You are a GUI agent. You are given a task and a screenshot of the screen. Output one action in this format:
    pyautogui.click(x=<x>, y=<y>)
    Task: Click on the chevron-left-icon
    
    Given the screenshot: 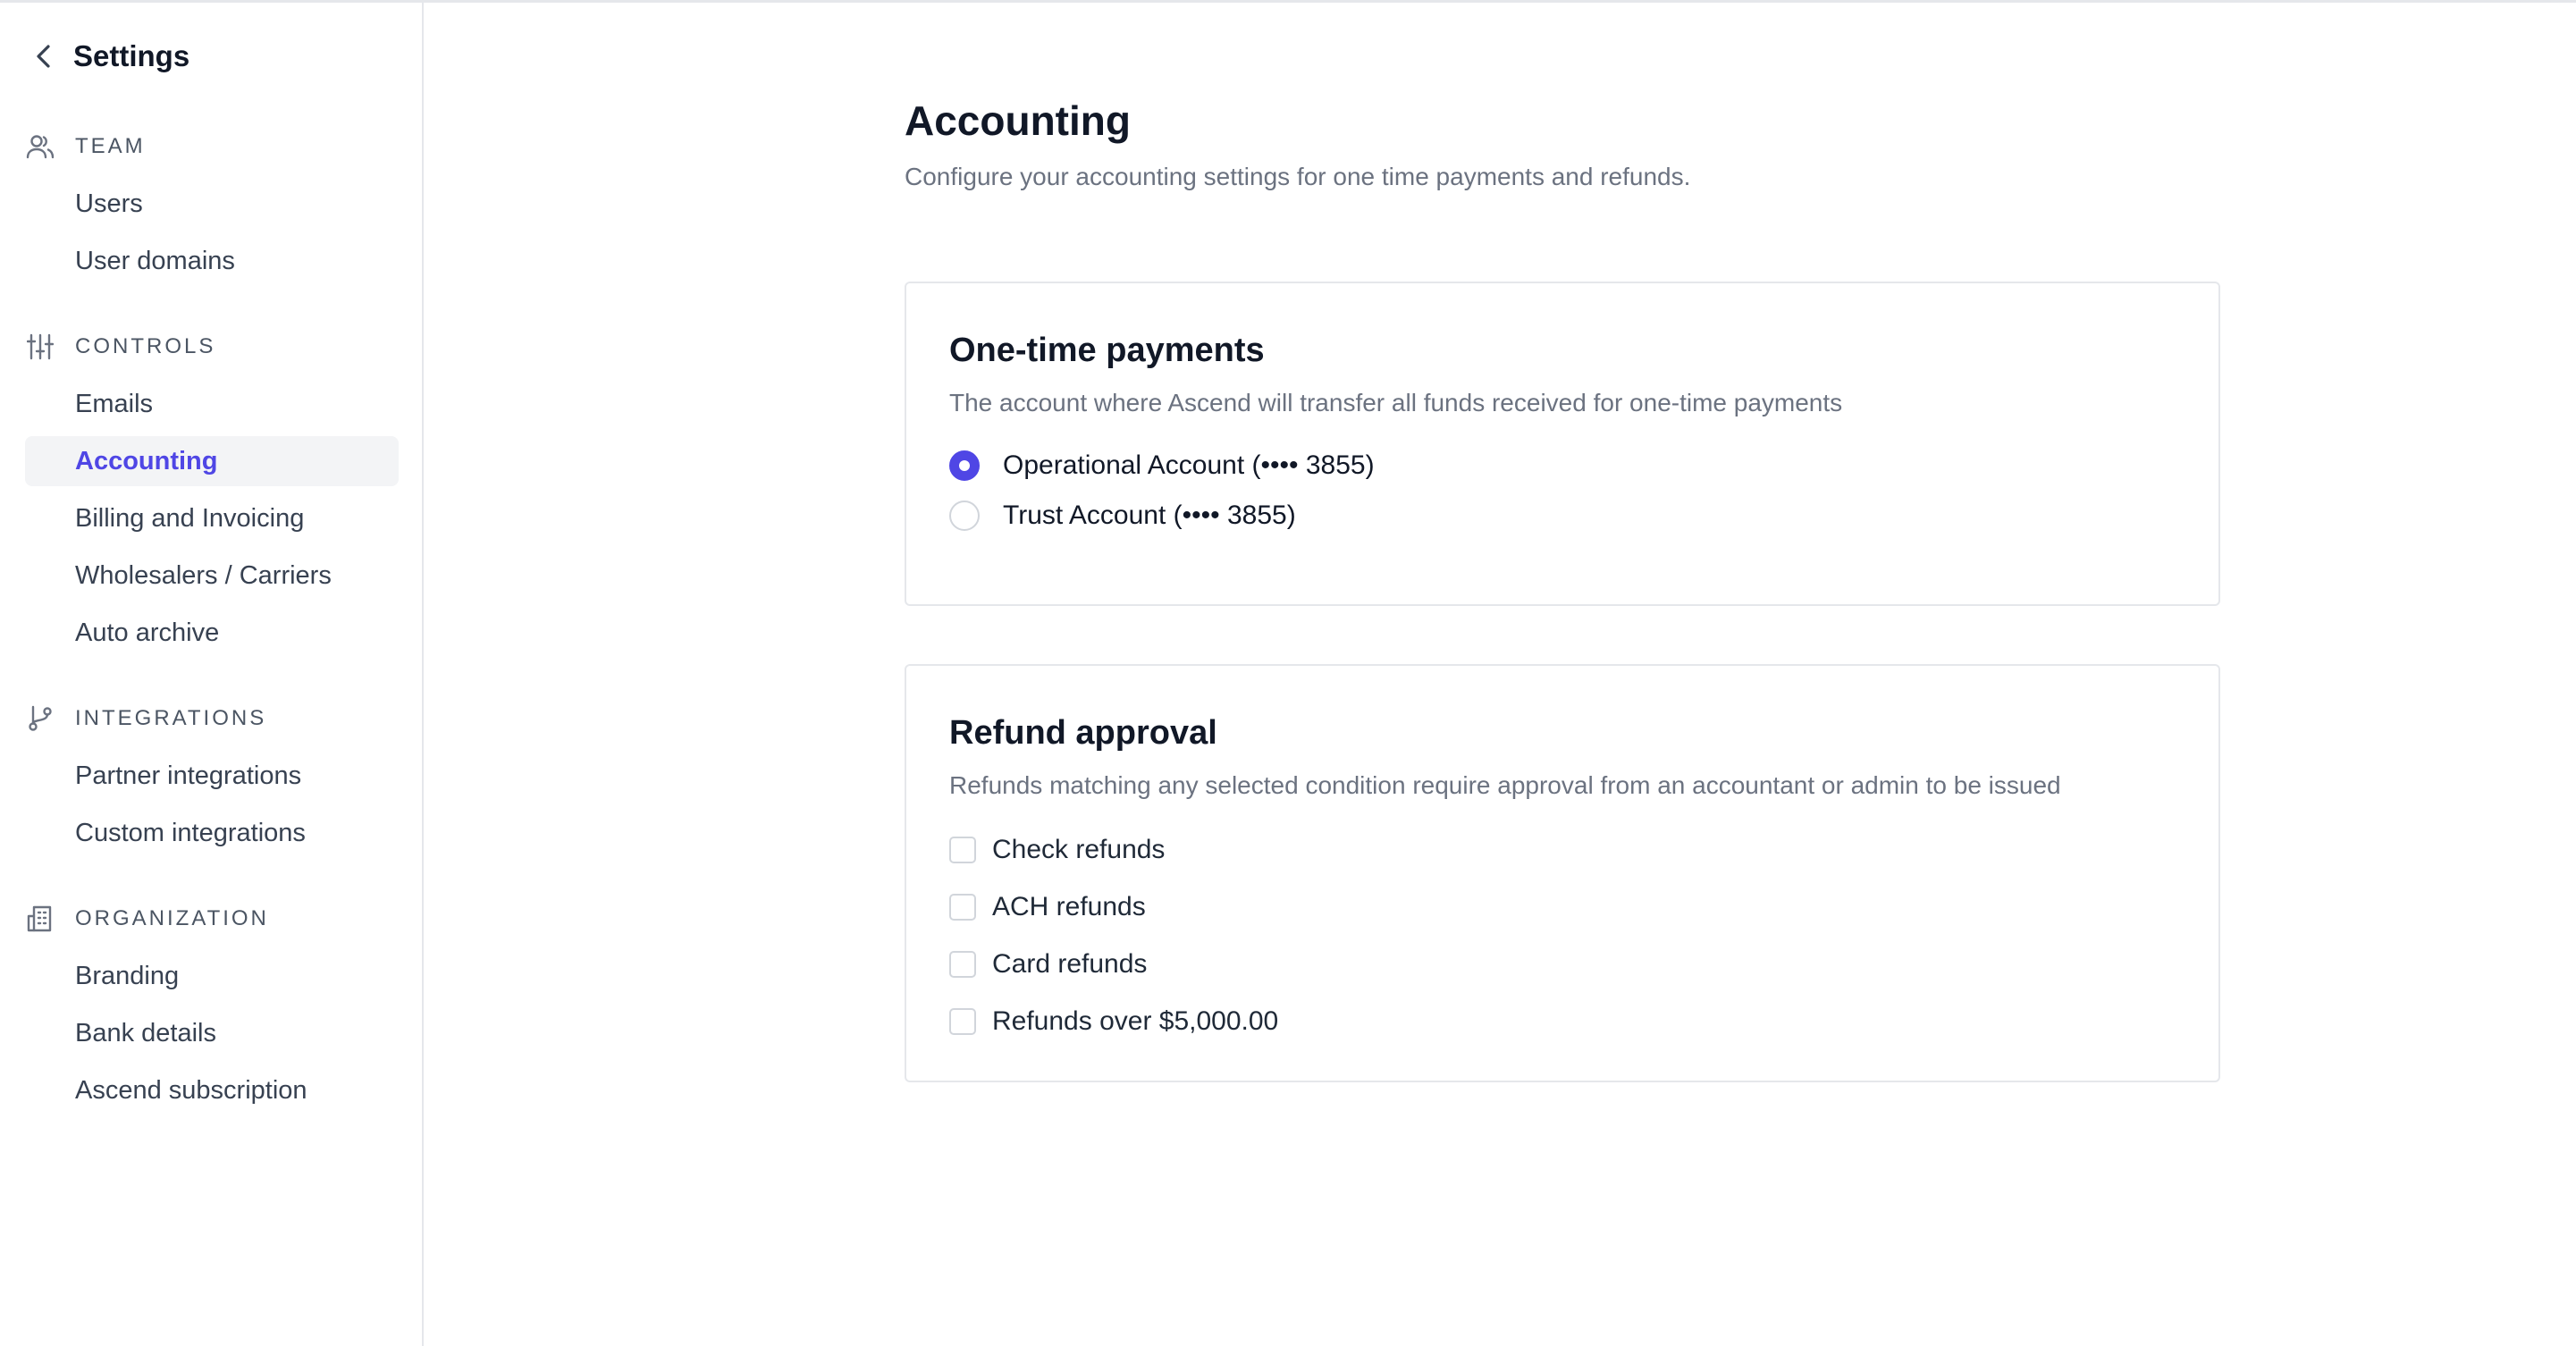 What is the action you would take?
    pyautogui.click(x=44, y=56)
    